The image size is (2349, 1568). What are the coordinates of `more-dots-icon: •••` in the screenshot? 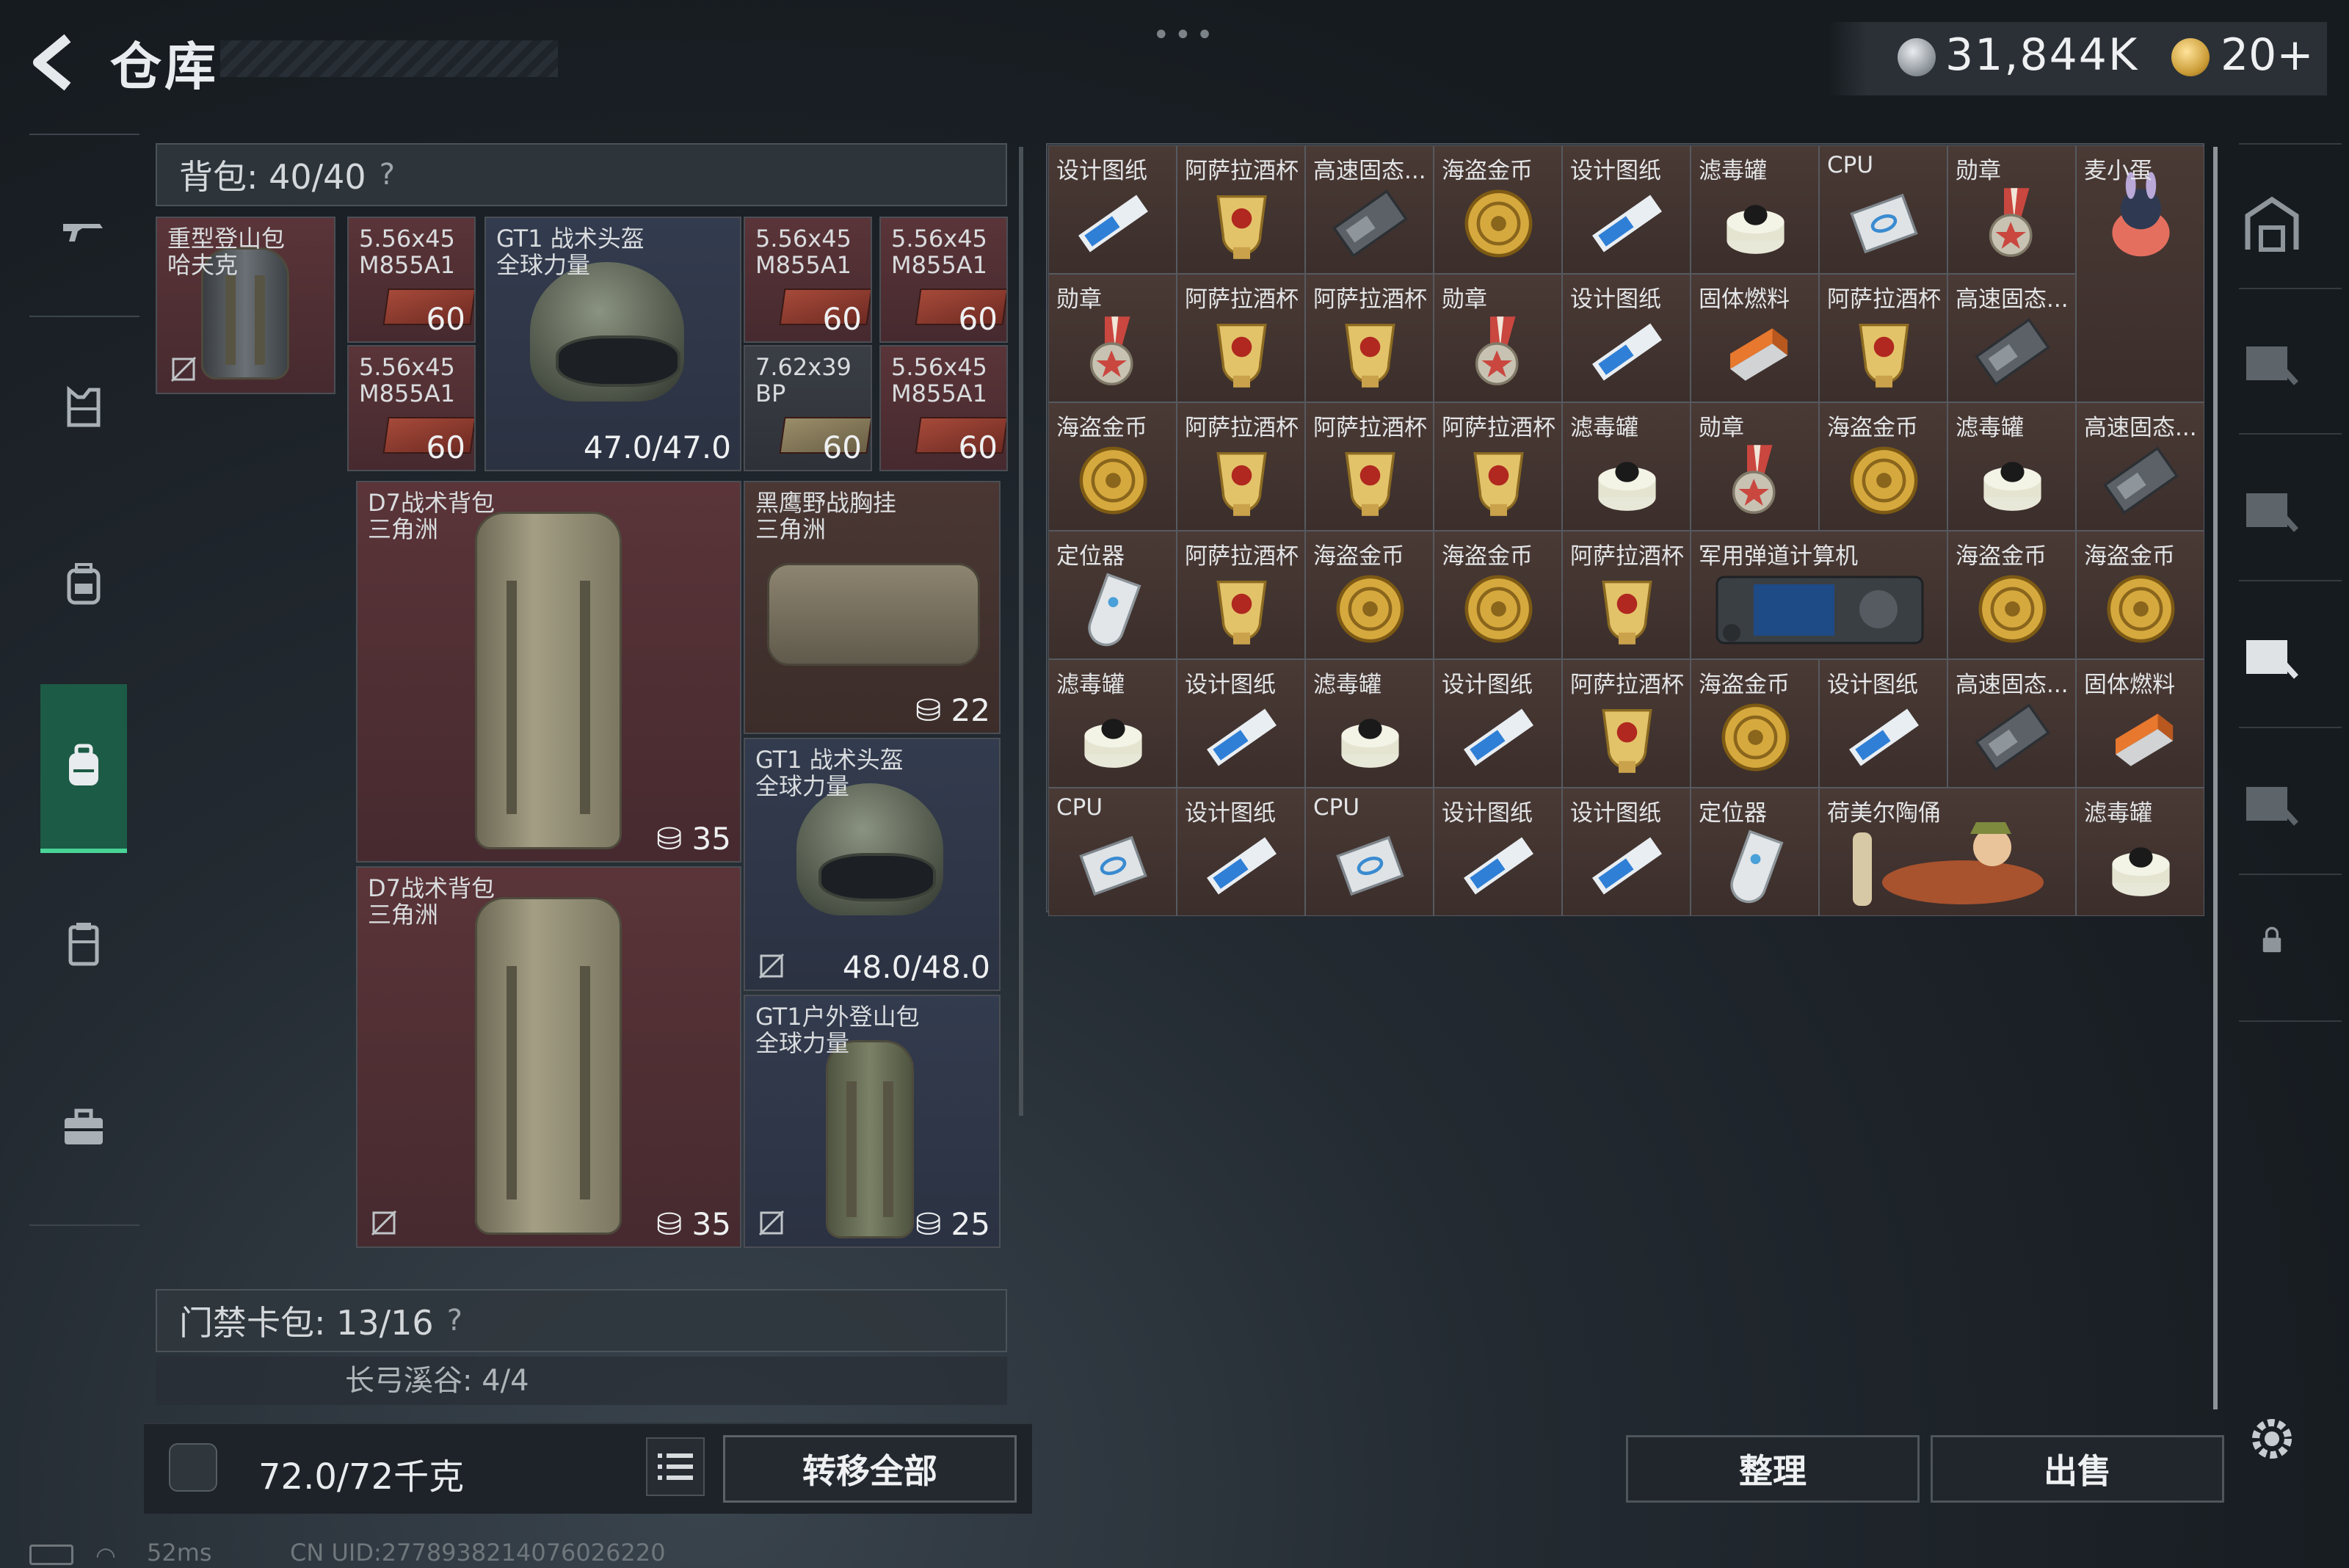 It's located at (1185, 35).